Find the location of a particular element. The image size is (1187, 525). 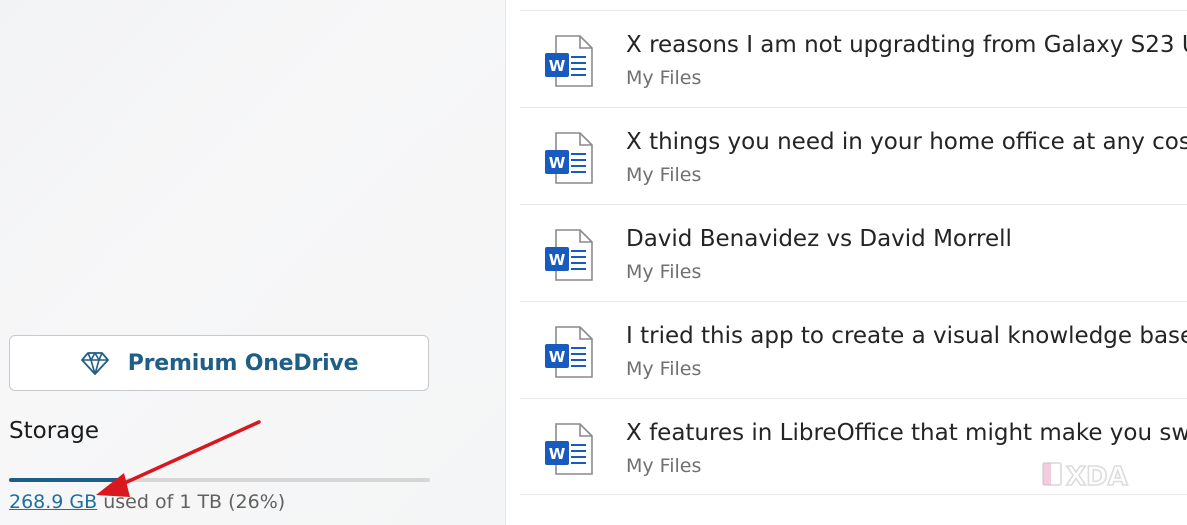

premium-onedrive-button: Premium OneDrive is located at coordinates (219, 363).